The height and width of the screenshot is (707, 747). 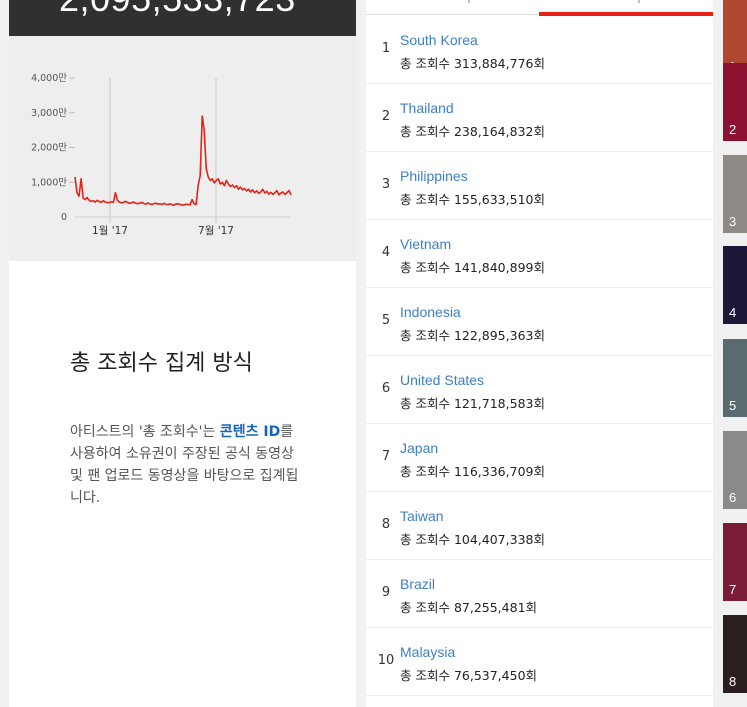 I want to click on country-views: 총 조회수 141,840,899회, so click(x=472, y=267).